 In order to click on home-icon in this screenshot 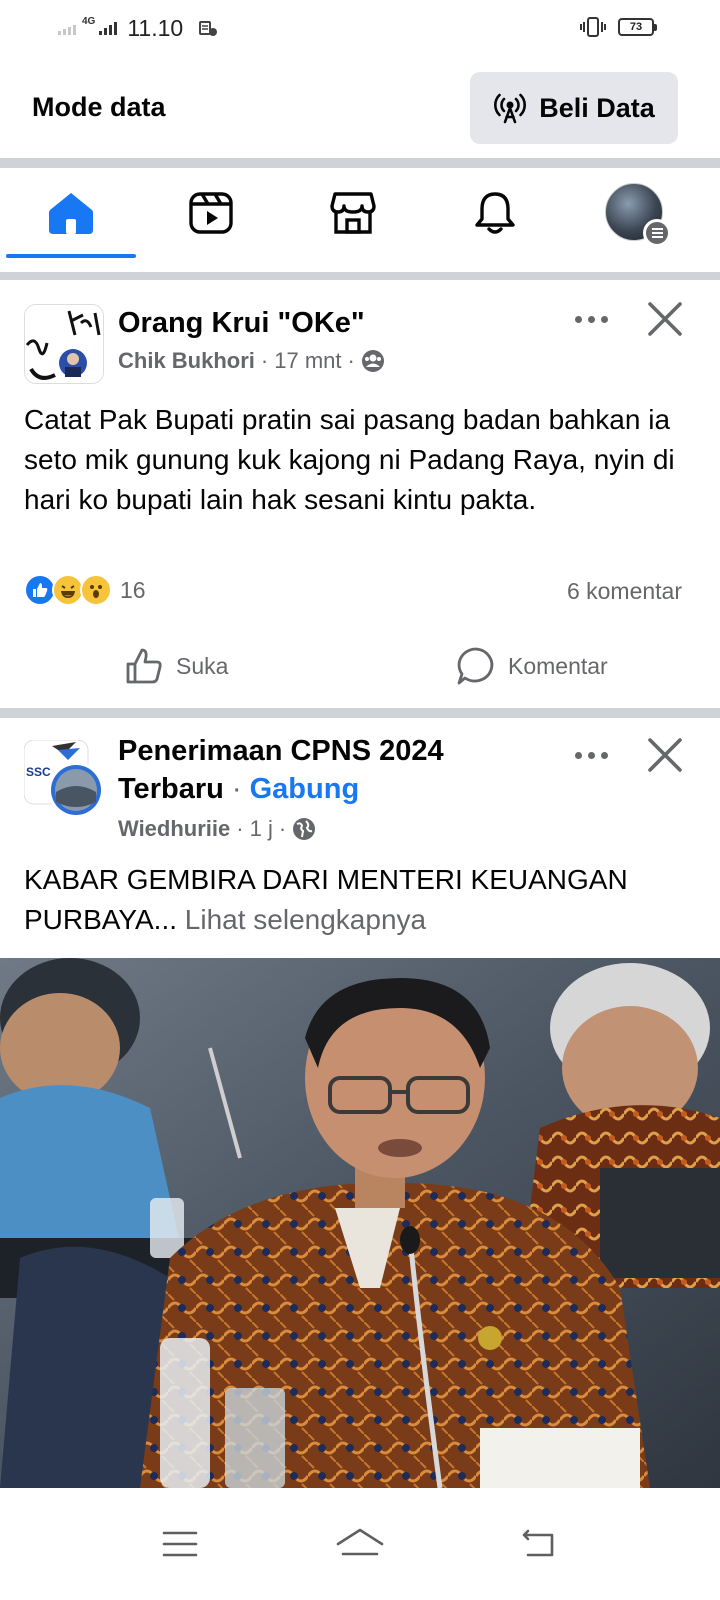, I will do `click(71, 213)`.